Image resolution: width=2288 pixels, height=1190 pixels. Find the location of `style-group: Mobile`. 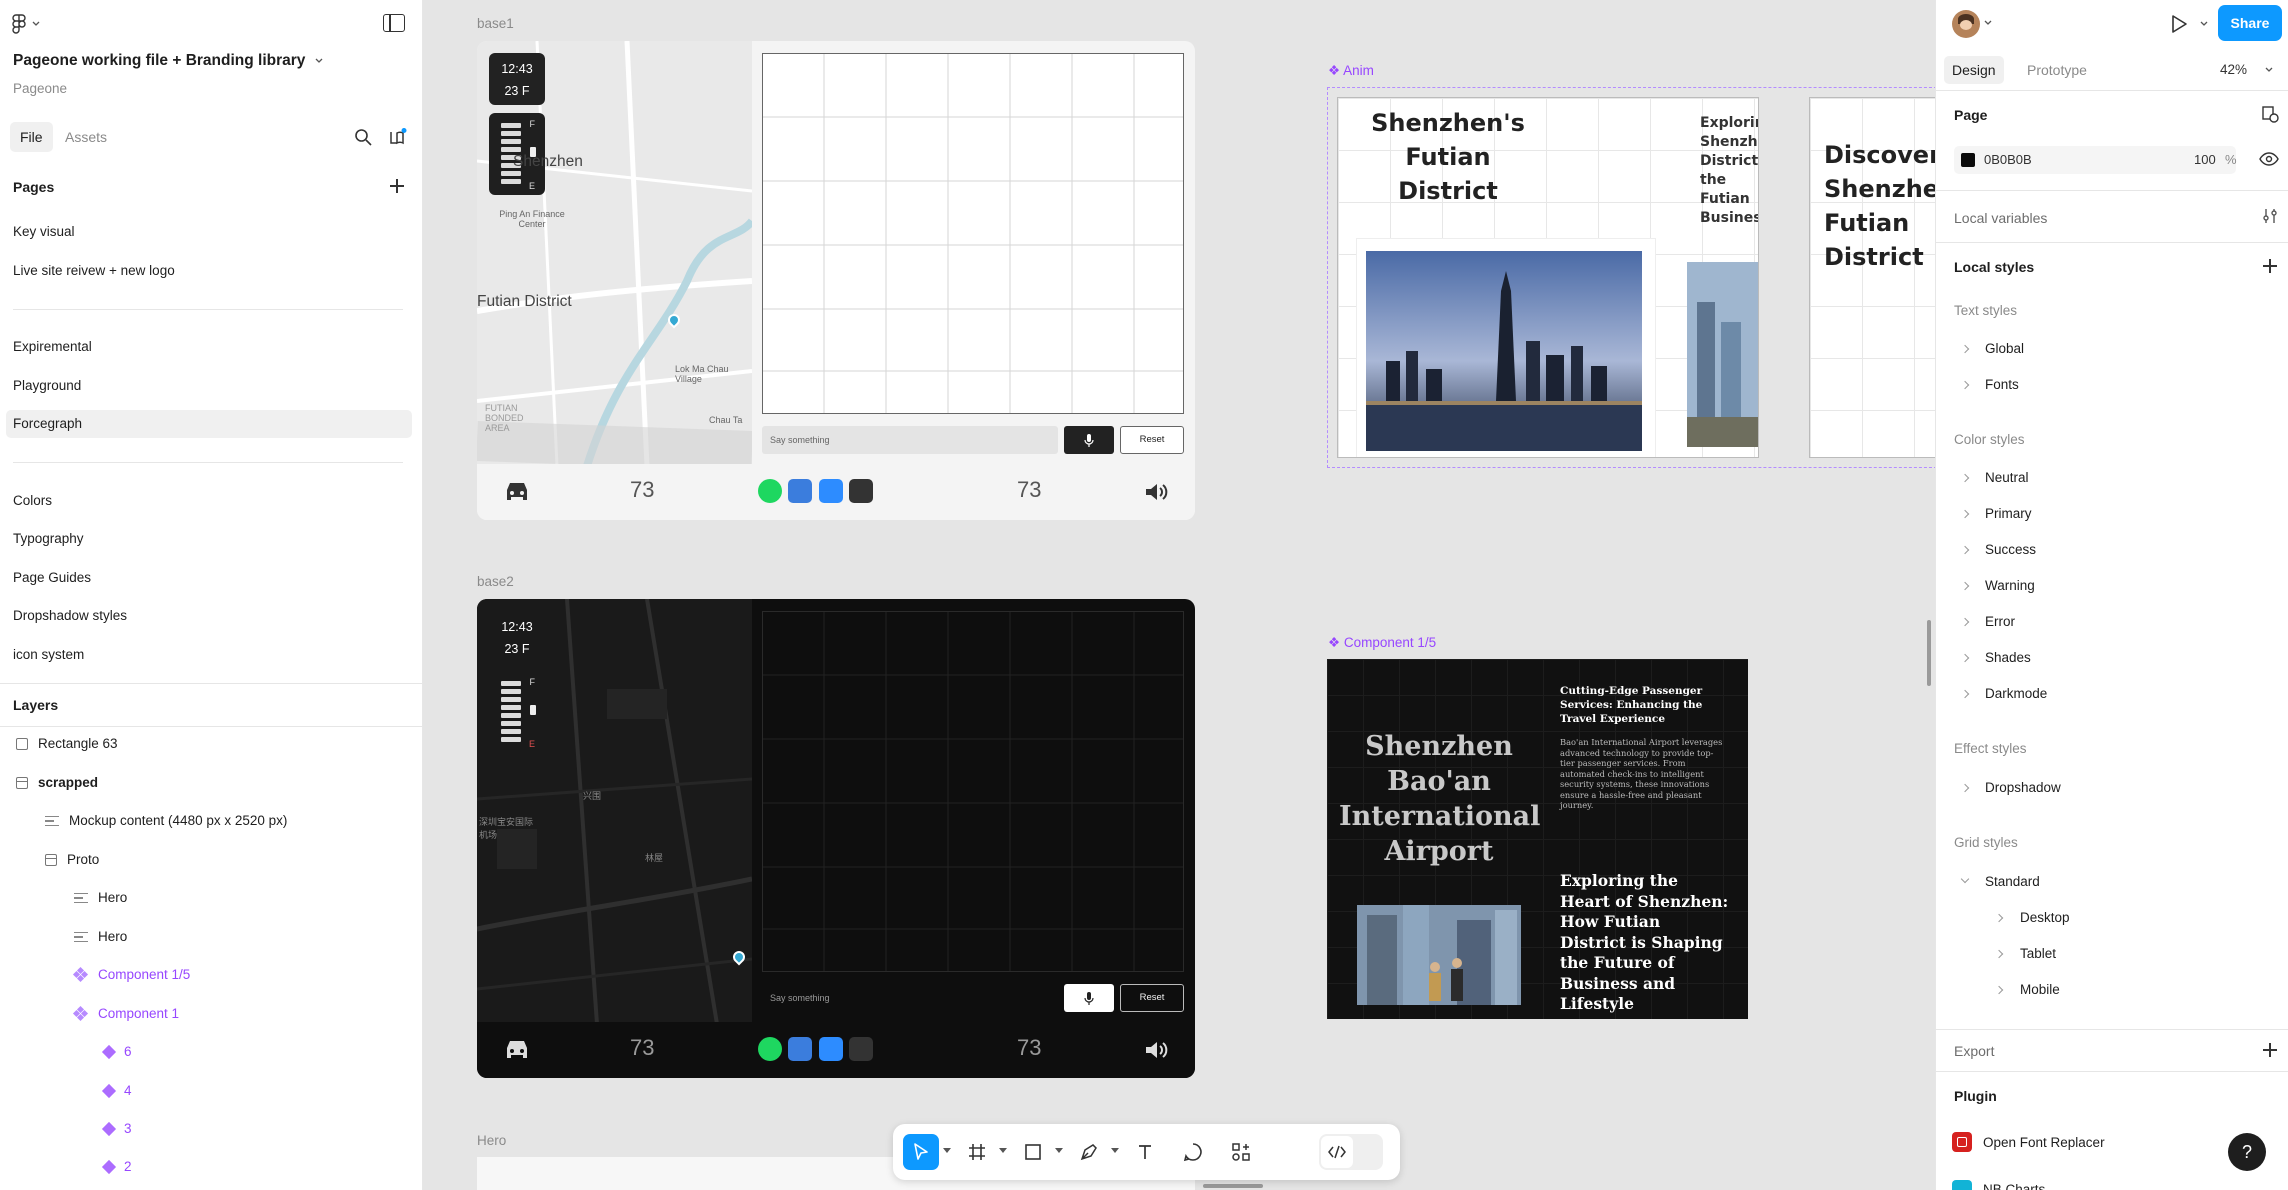

style-group: Mobile is located at coordinates (2040, 989).